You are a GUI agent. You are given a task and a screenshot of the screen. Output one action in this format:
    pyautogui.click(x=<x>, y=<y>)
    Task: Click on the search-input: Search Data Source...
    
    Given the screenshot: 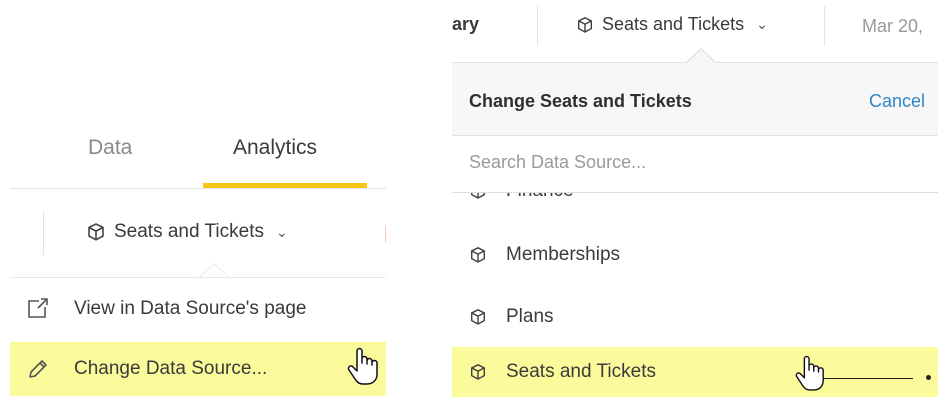 What is the action you would take?
    pyautogui.click(x=557, y=162)
    